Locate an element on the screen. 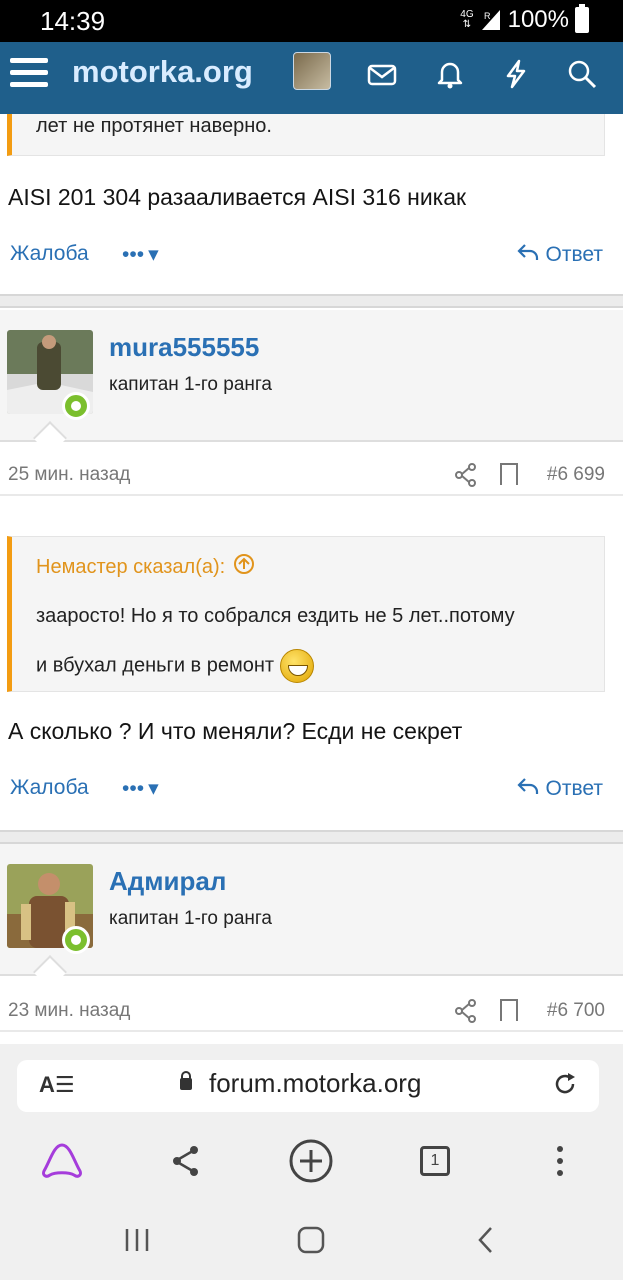 Image resolution: width=623 pixels, height=1280 pixels. arrow-up-circle-icon is located at coordinates (244, 567).